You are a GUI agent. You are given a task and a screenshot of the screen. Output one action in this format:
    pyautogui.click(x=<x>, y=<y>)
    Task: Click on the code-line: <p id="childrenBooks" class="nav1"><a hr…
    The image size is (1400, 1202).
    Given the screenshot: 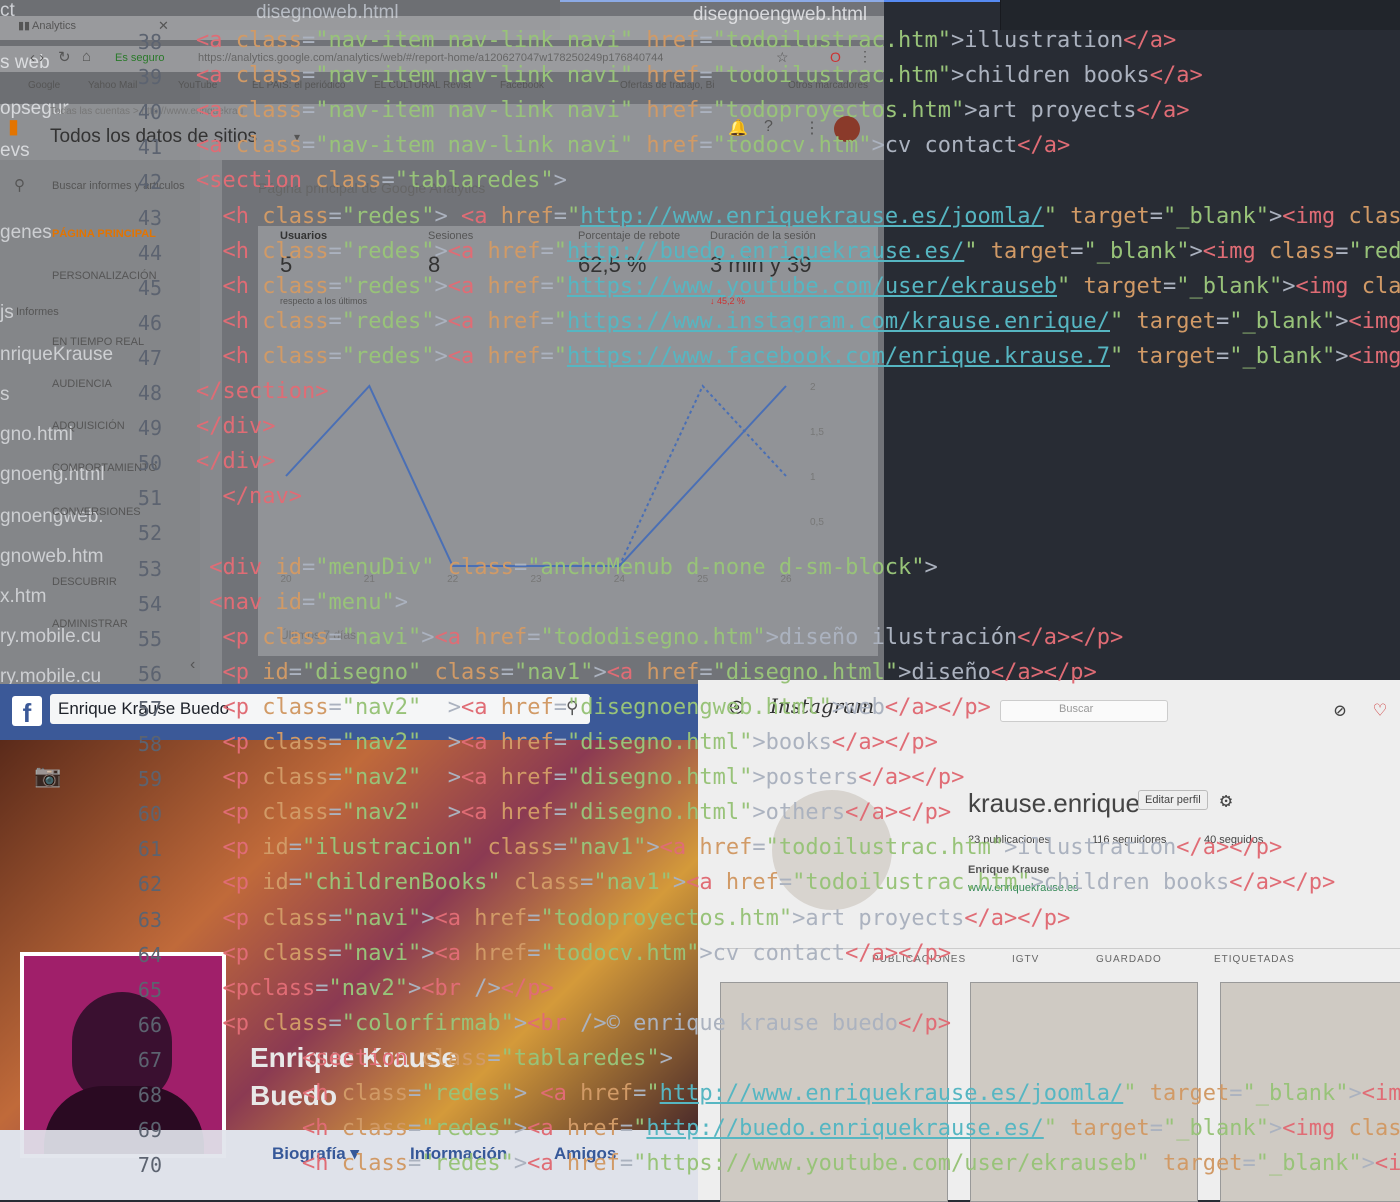 What is the action you would take?
    pyautogui.click(x=766, y=883)
    